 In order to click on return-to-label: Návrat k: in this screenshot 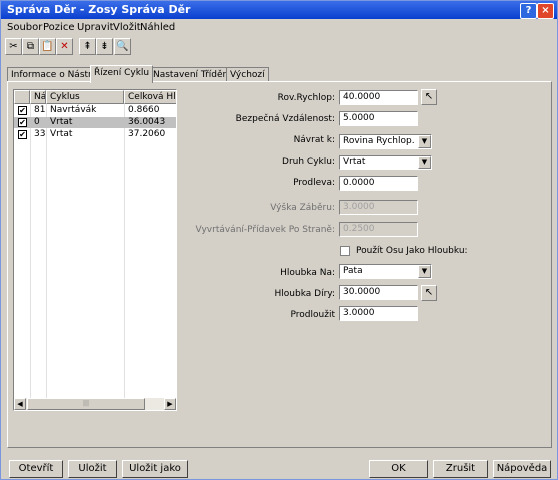, I will do `click(314, 140)`.